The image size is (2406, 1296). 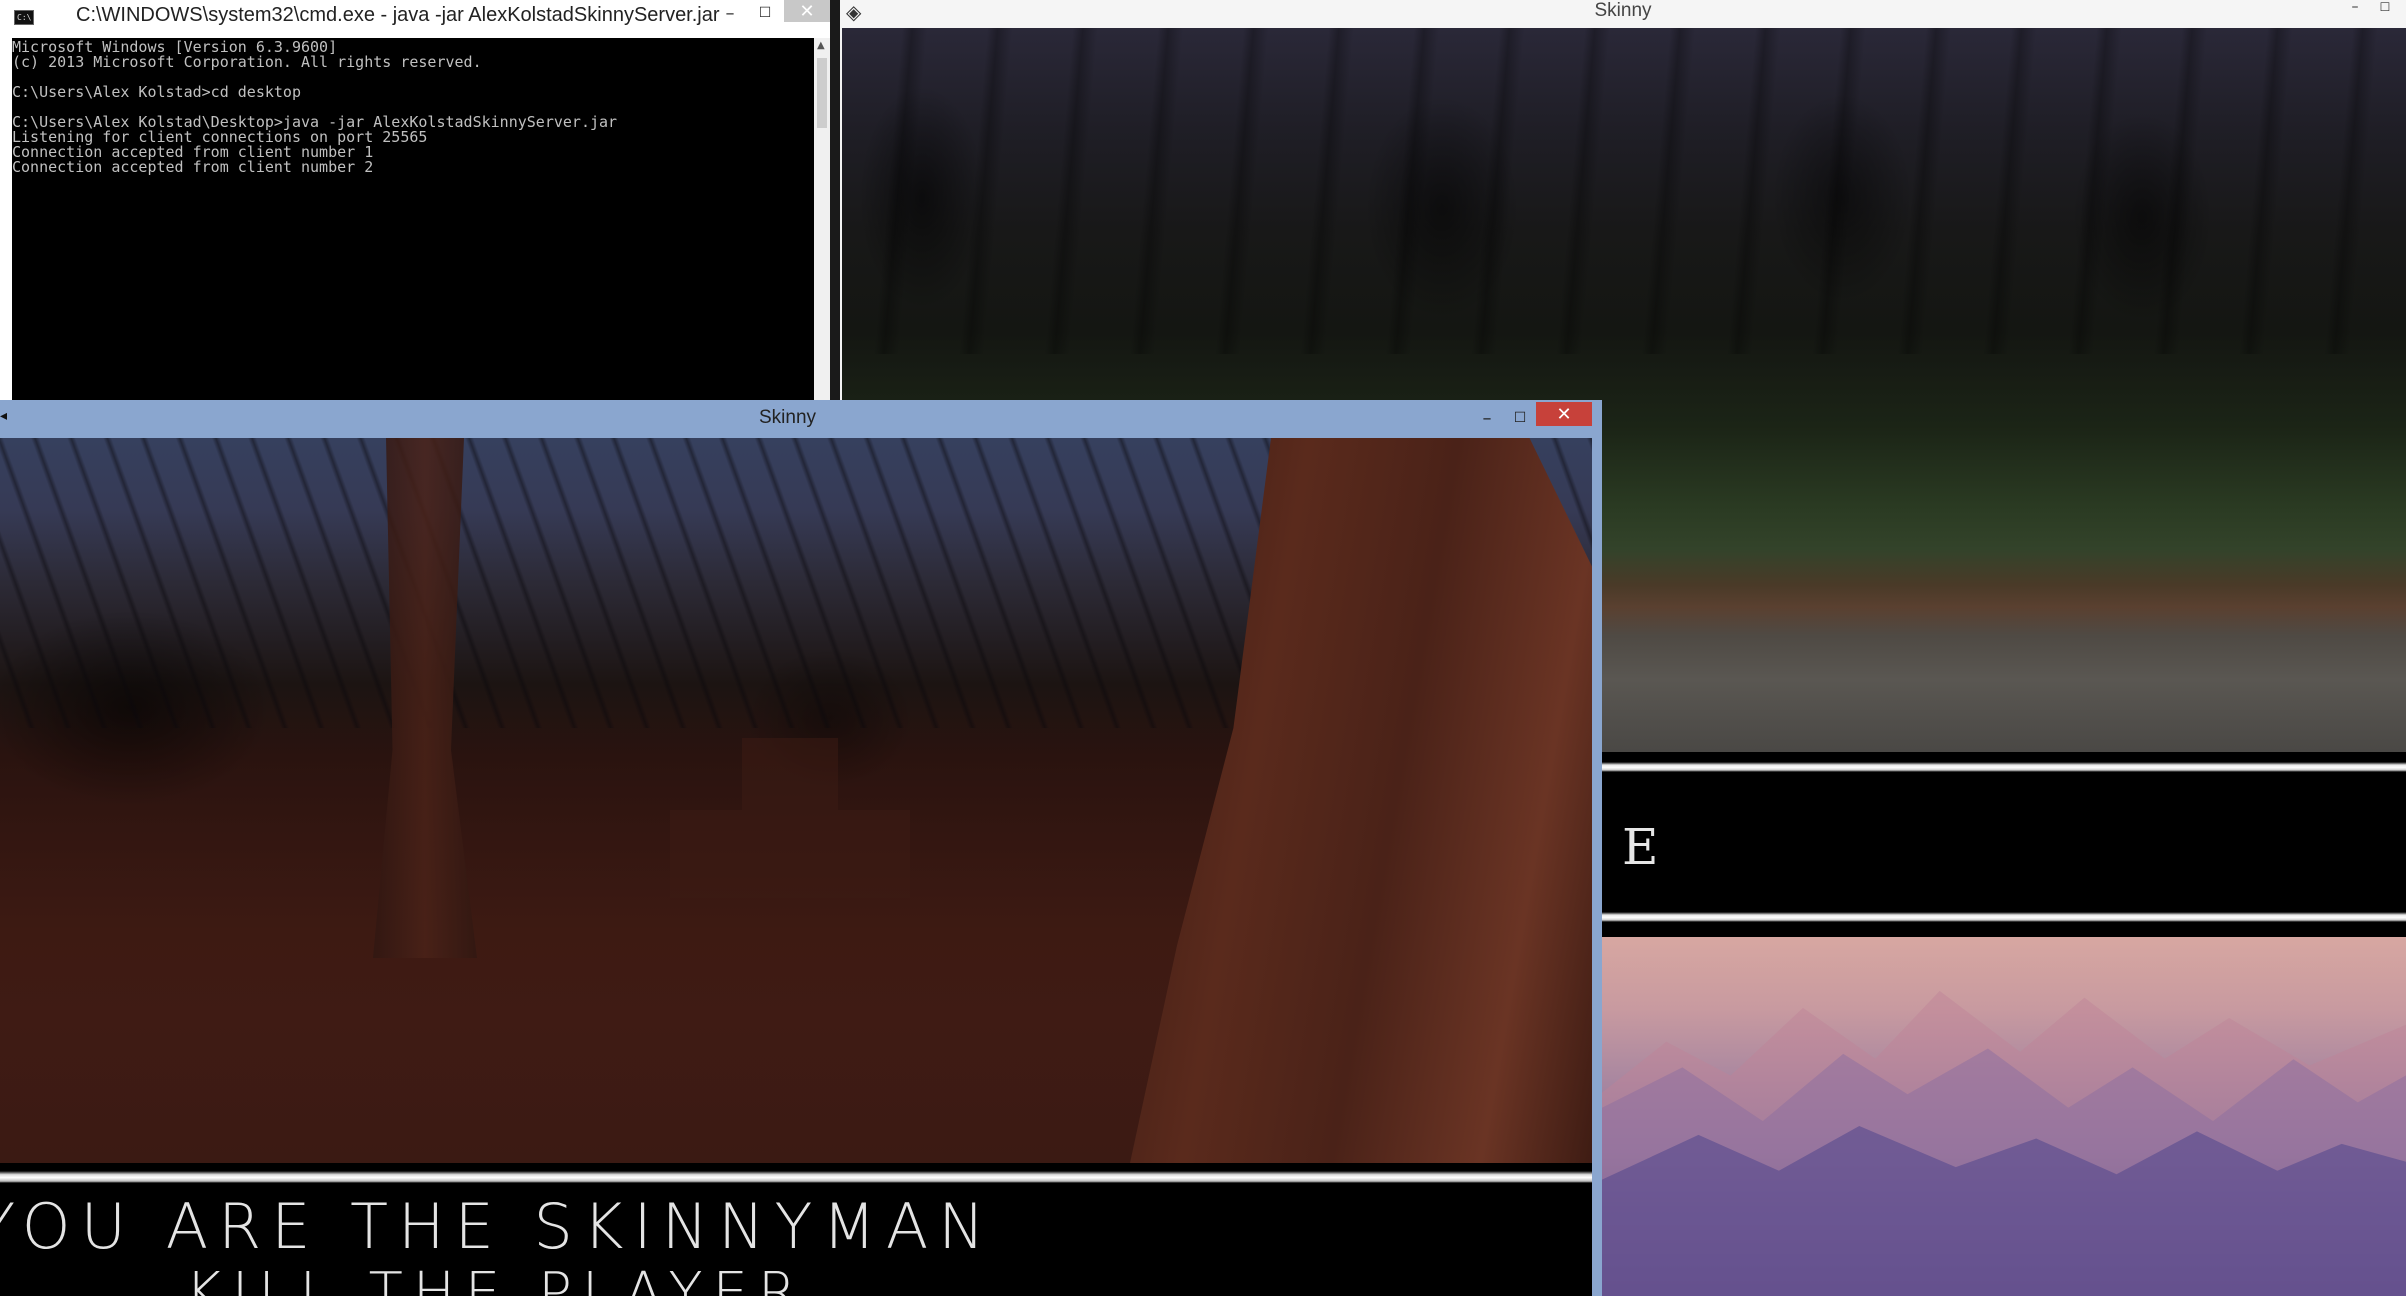 I want to click on back-sky-view, so click(x=2004, y=1116).